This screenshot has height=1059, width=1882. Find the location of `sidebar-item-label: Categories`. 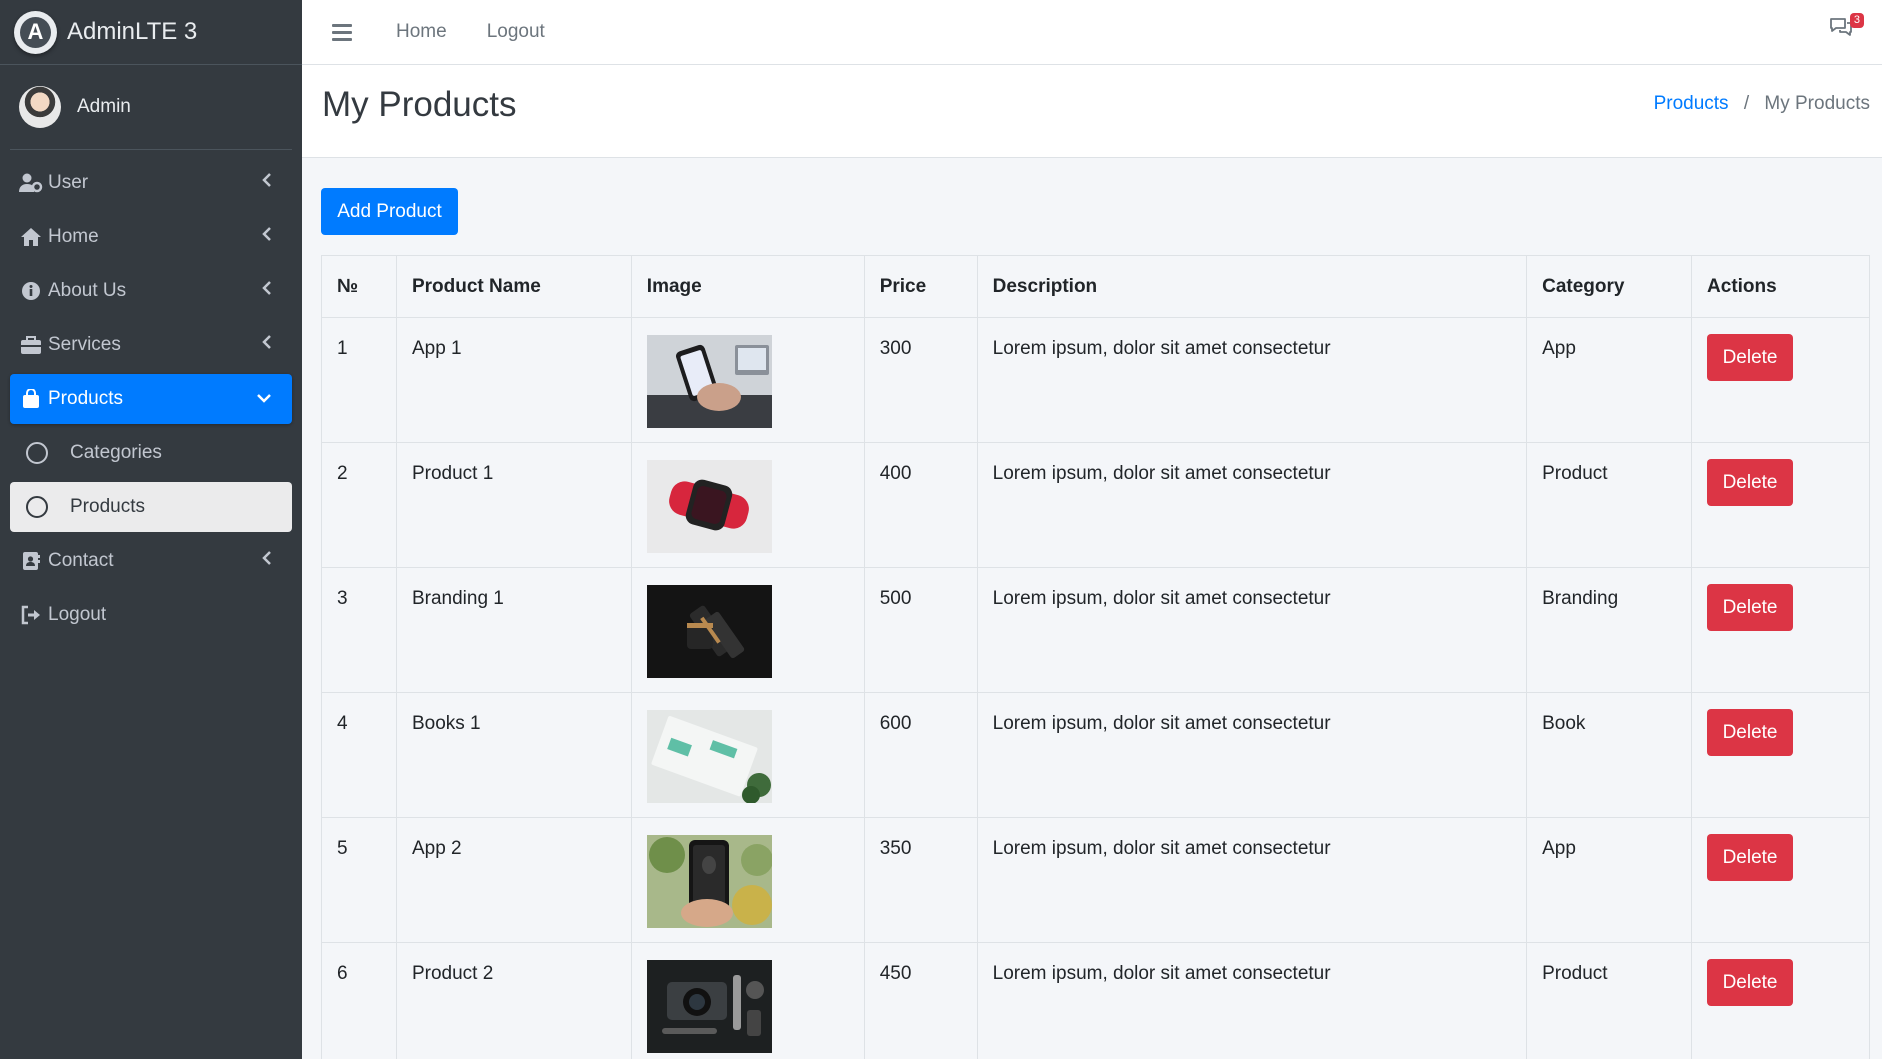

sidebar-item-label: Categories is located at coordinates (116, 452).